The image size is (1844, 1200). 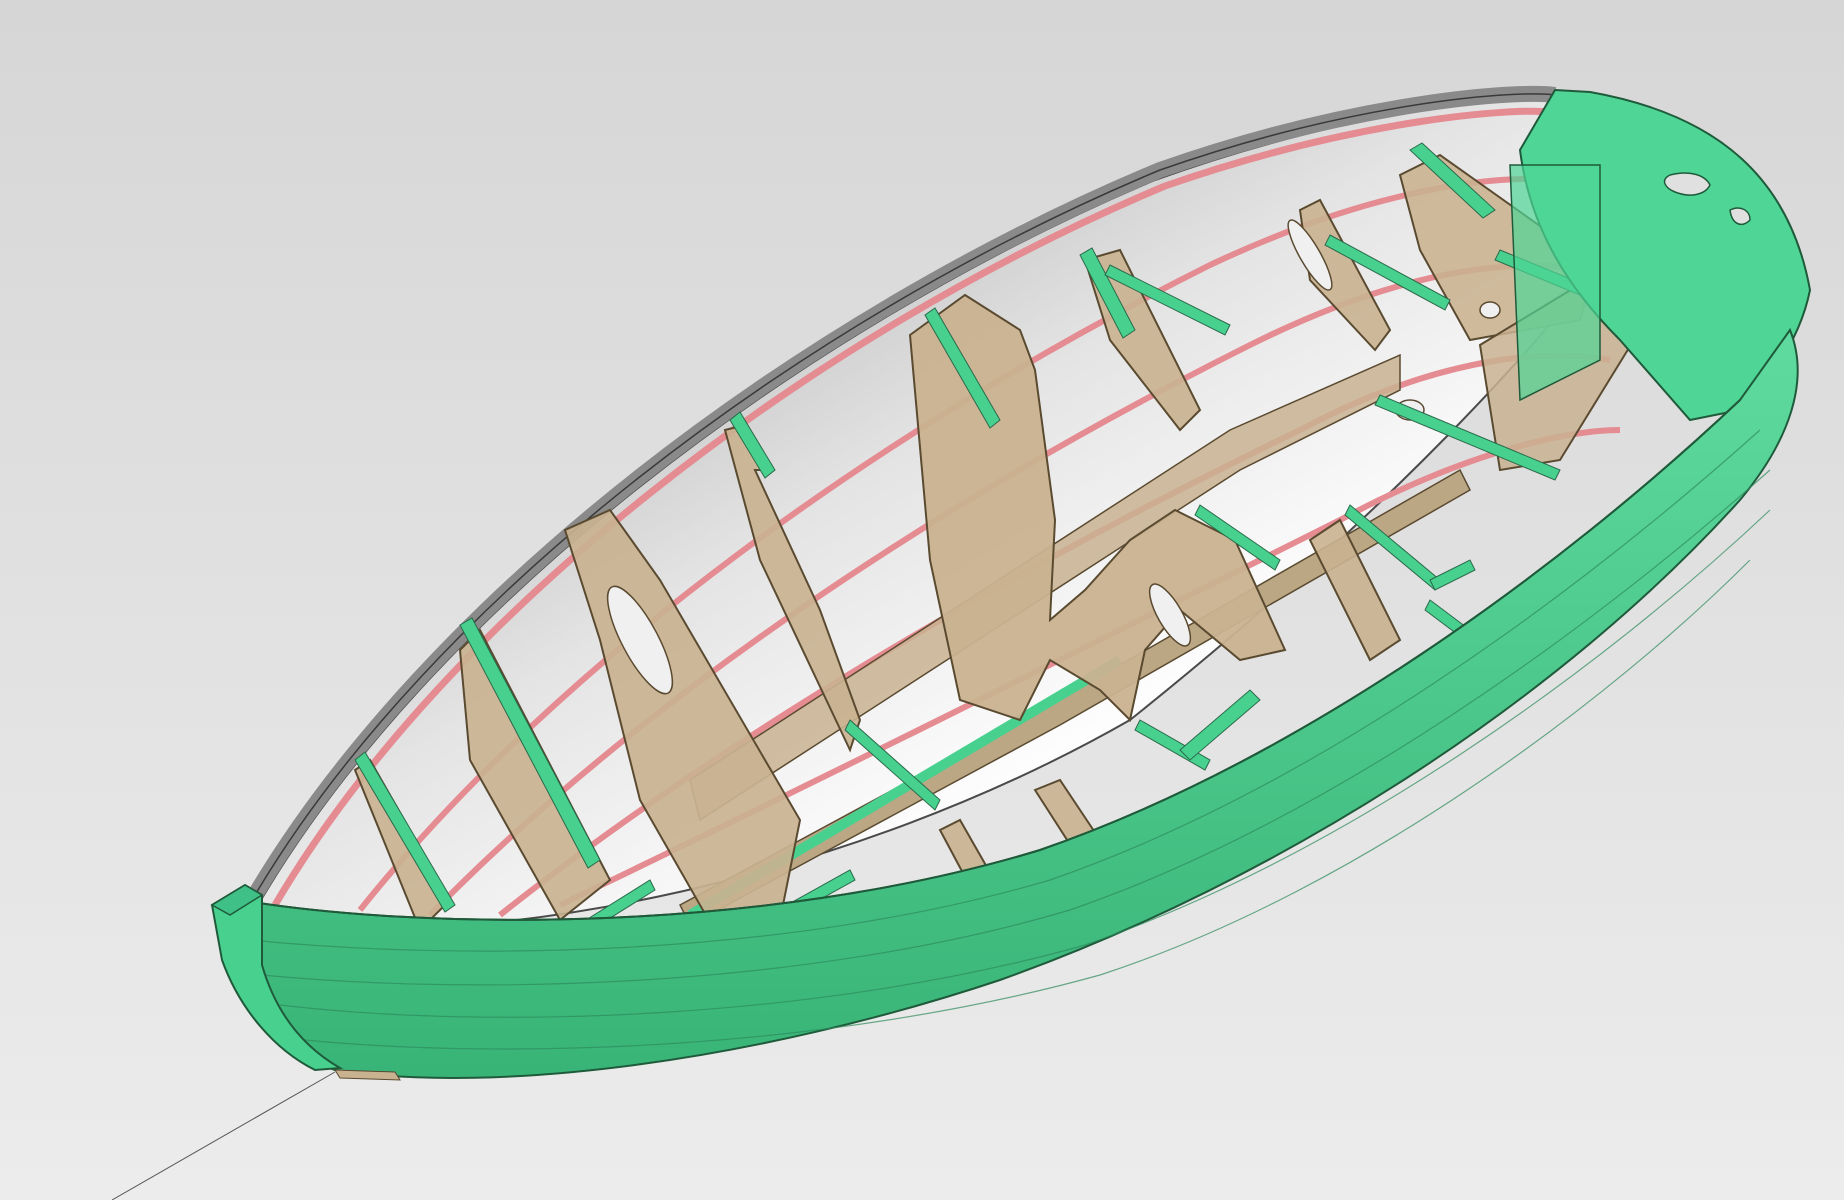 I want to click on aft-bulkhead-panel, so click(x=1555, y=283).